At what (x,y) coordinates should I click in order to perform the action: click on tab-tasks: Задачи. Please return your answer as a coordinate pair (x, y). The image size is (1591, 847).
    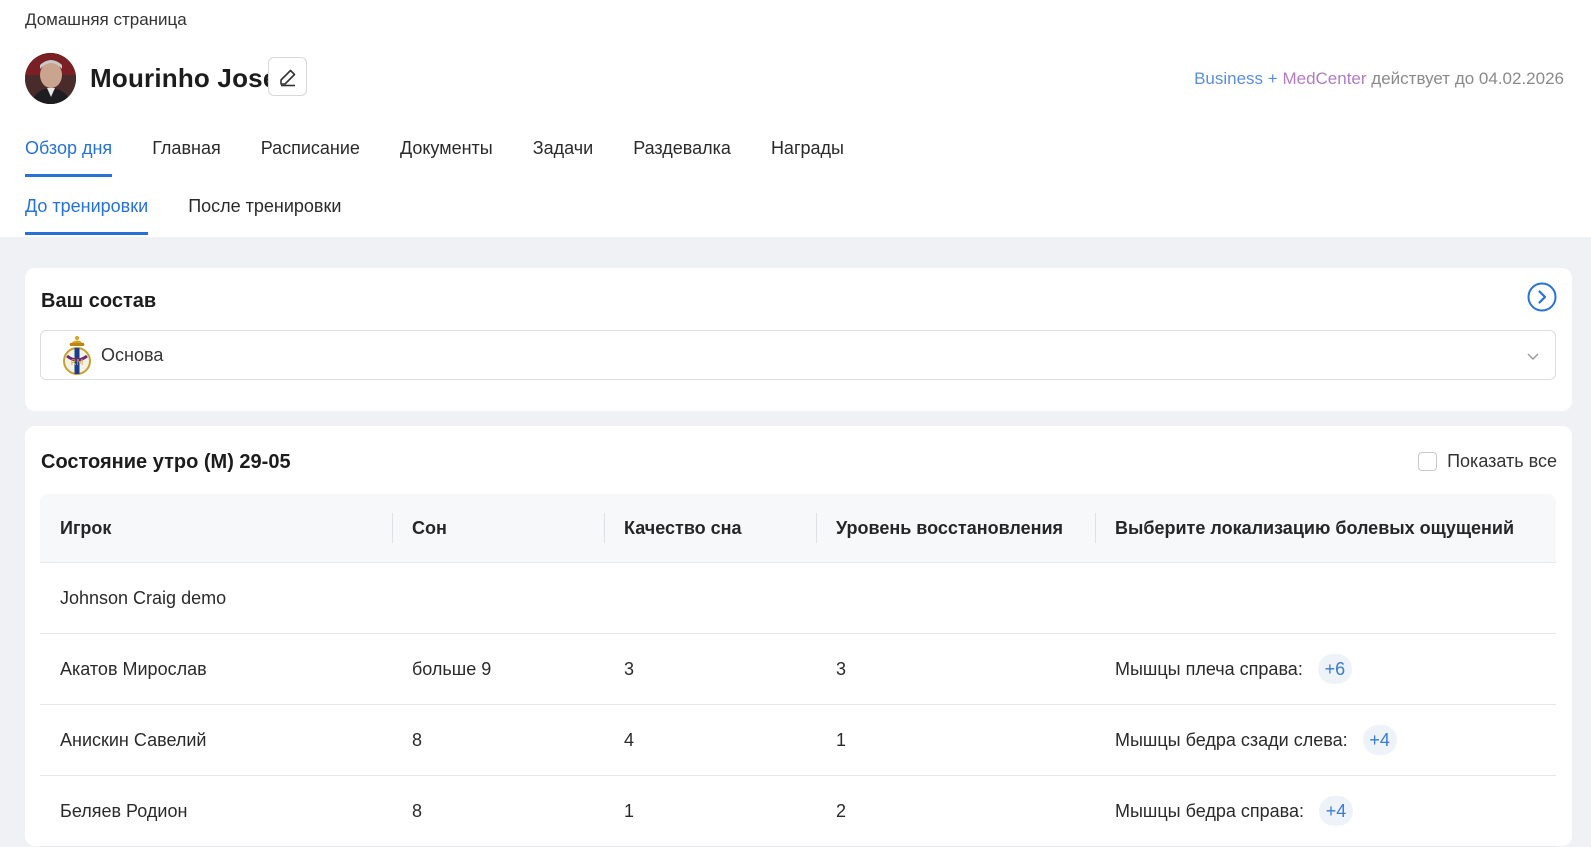
    Looking at the image, I should click on (563, 157).